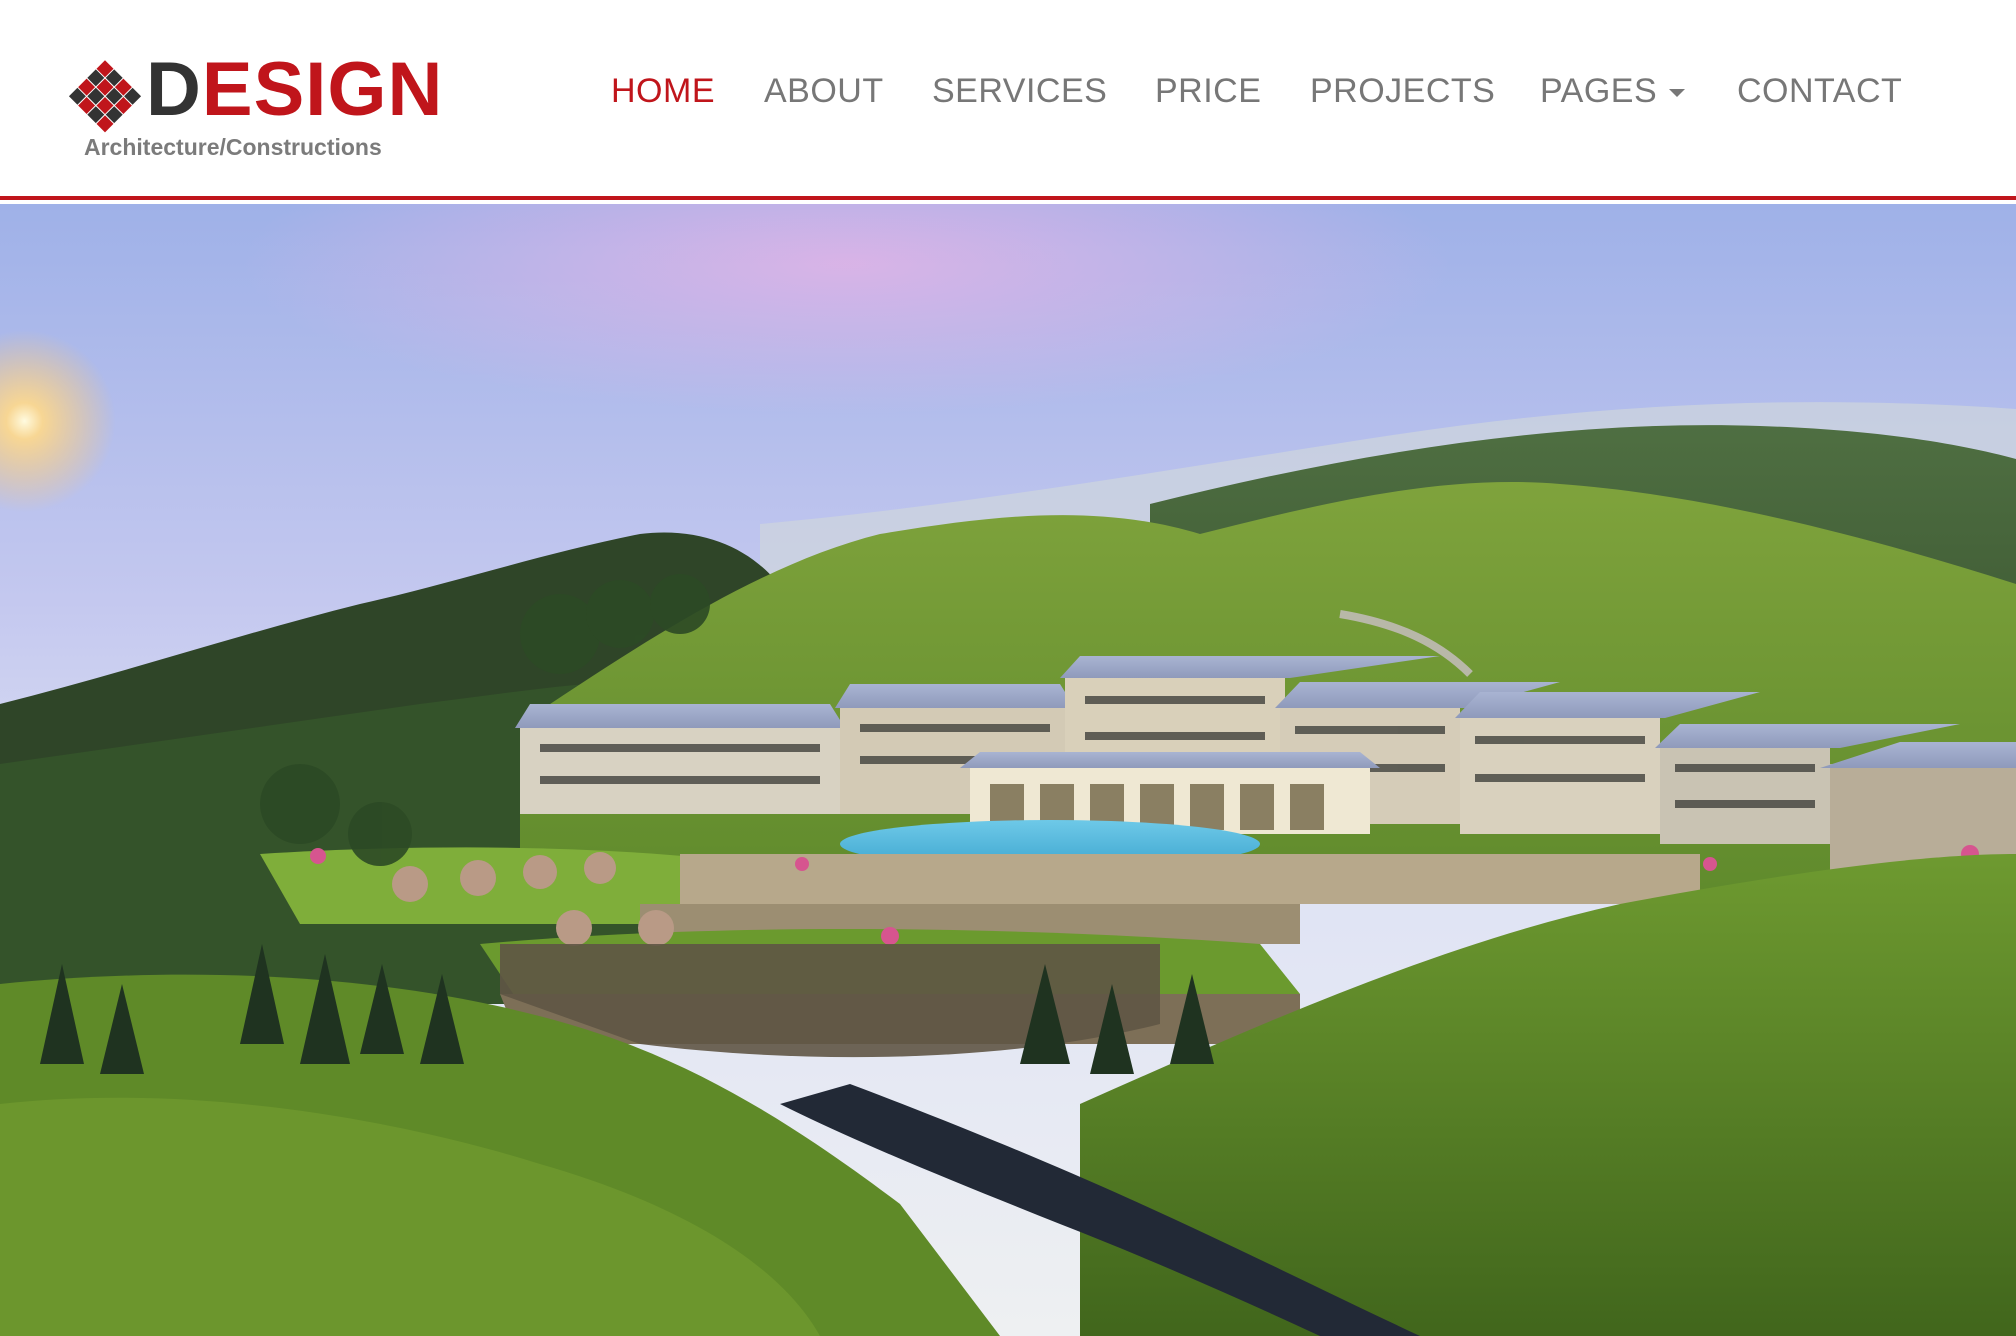  I want to click on nav-pages-label: PAGES, so click(1599, 91).